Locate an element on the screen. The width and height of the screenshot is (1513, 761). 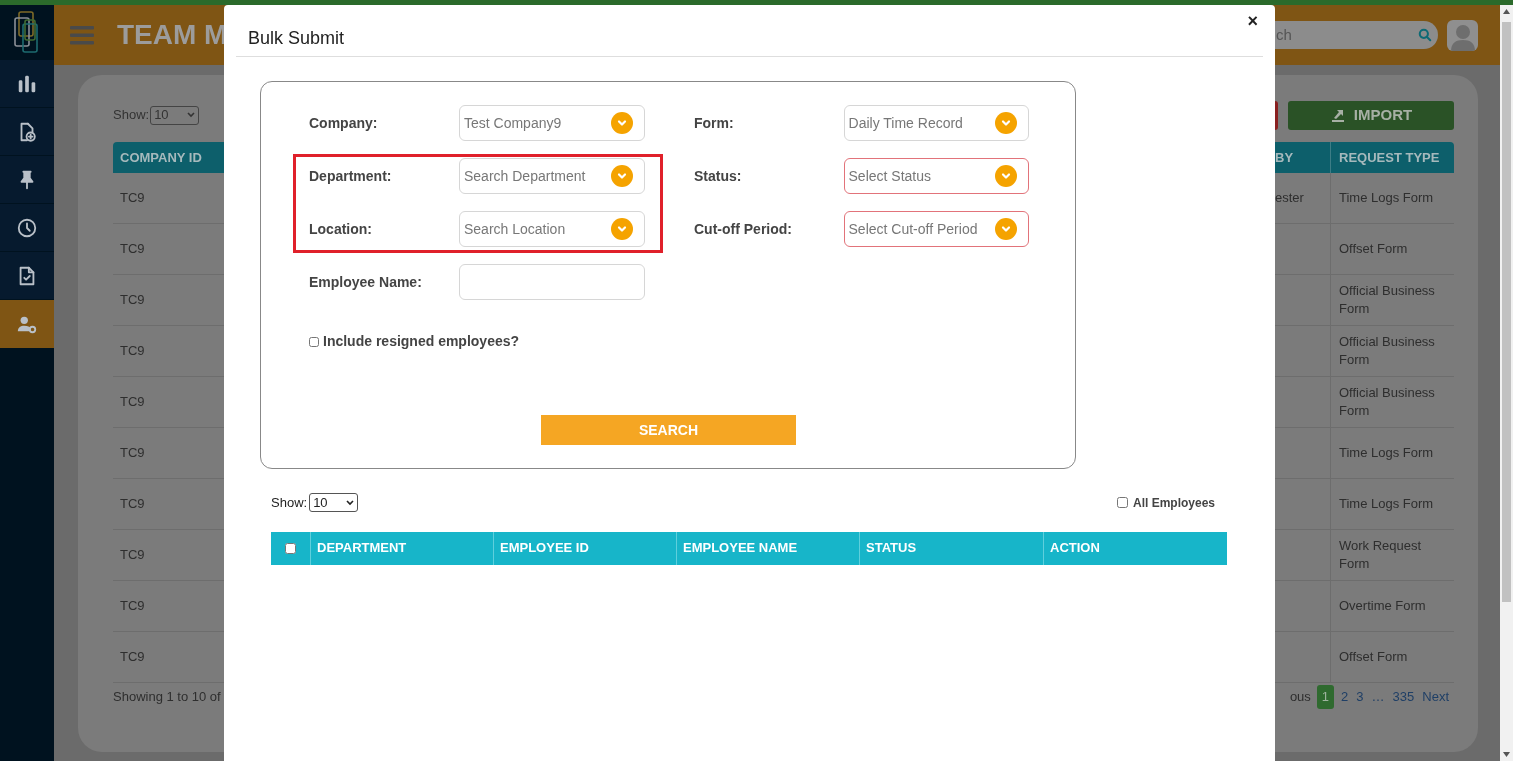
pagination-link: 3 is located at coordinates (1360, 697).